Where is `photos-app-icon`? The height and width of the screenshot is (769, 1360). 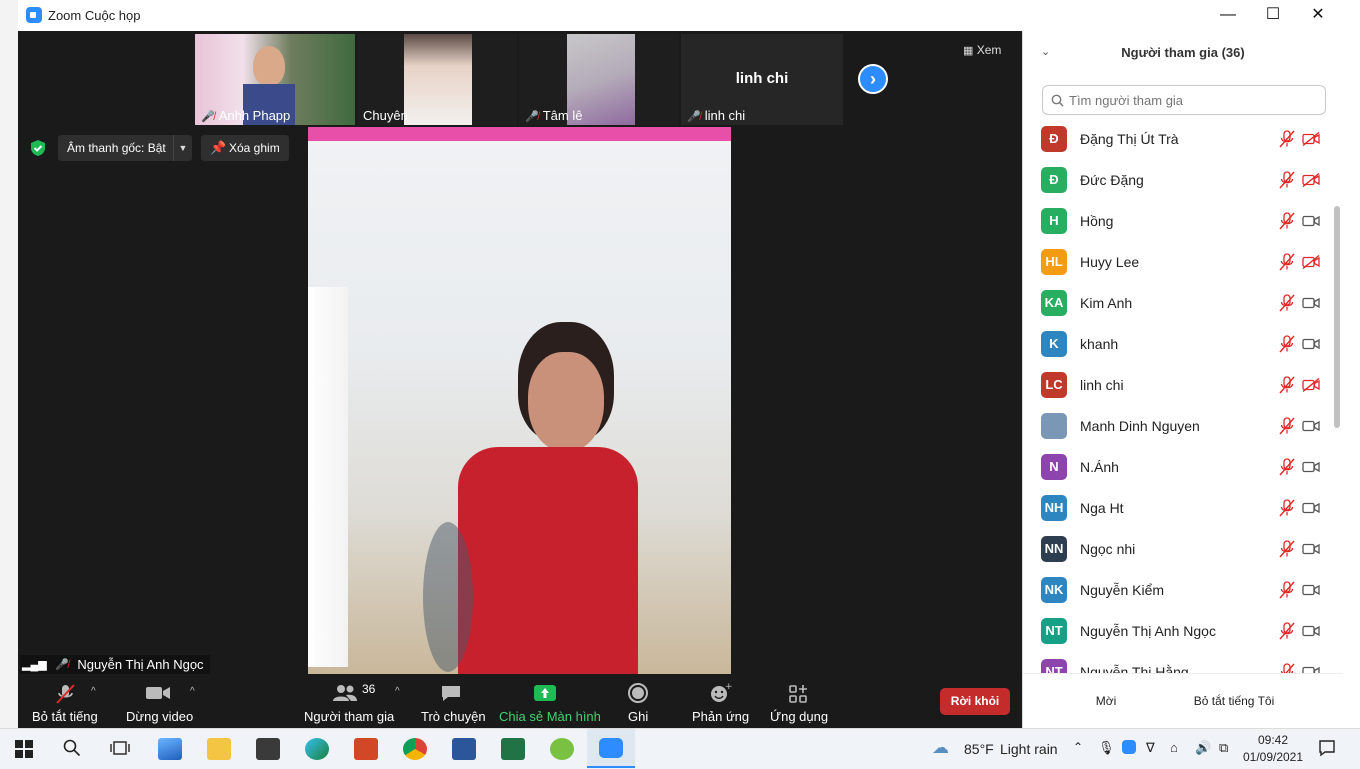
photos-app-icon is located at coordinates (170, 749).